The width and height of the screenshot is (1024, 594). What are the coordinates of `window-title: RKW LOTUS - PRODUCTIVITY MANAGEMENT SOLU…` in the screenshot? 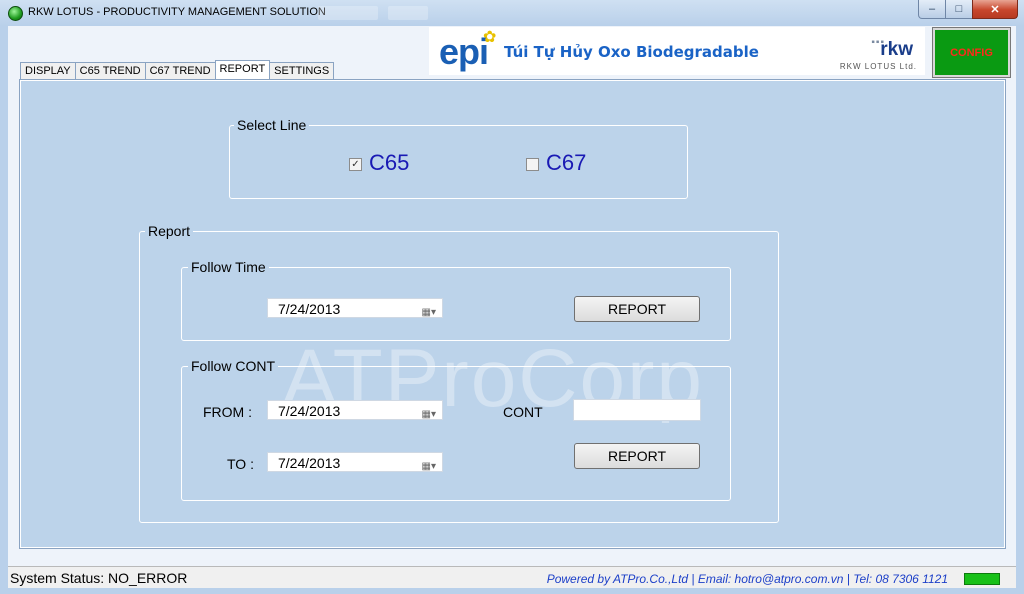 It's located at (177, 12).